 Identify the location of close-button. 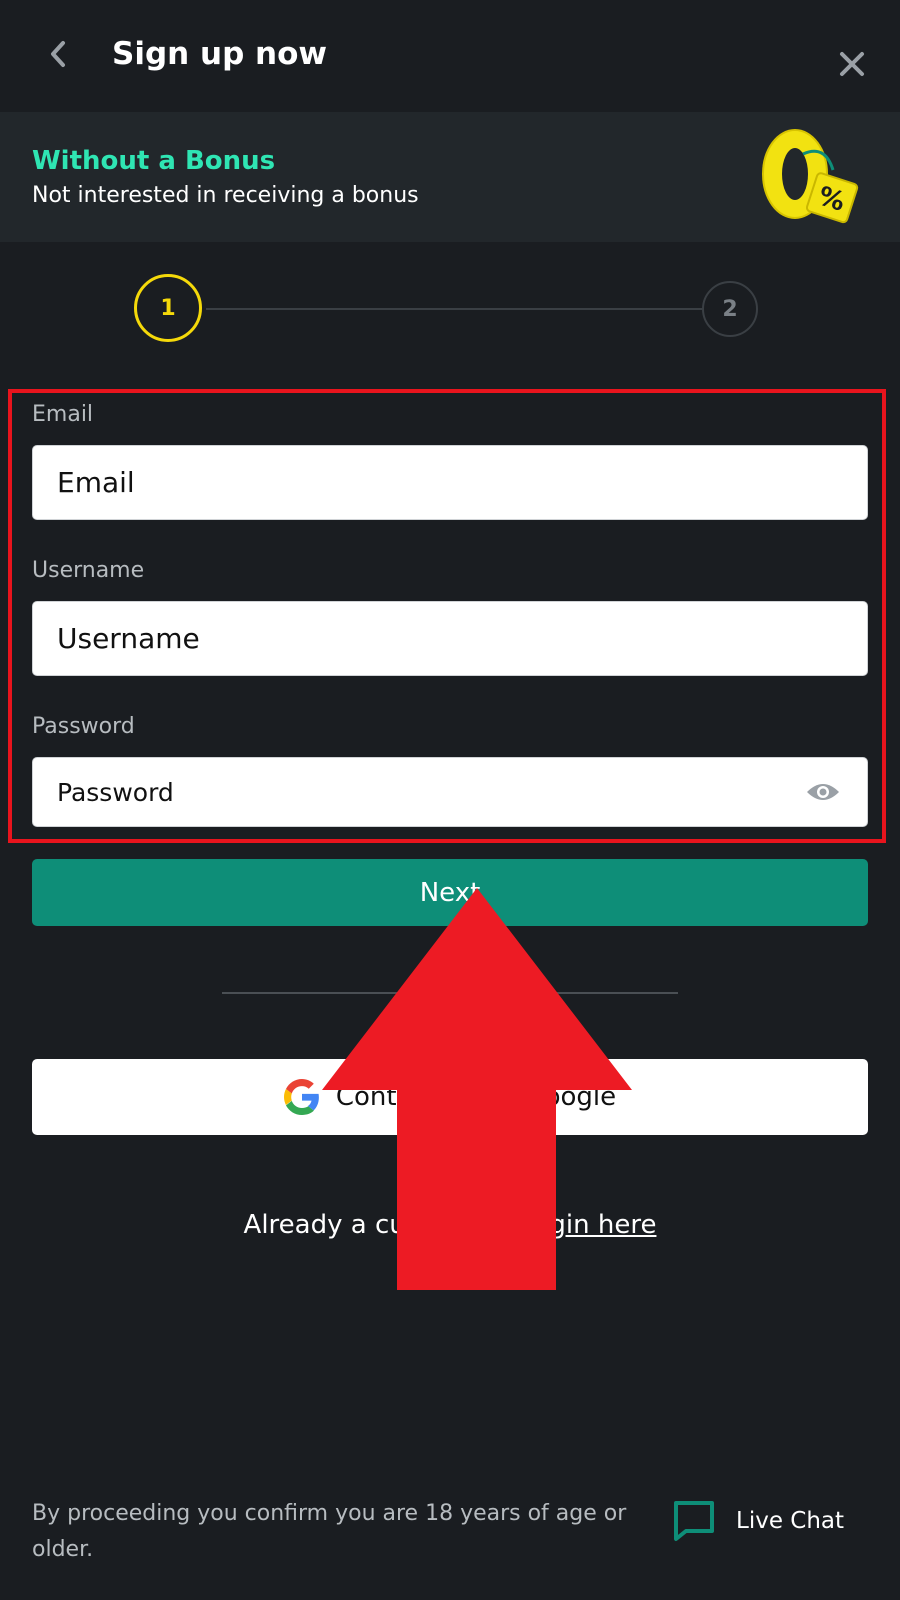
(852, 64).